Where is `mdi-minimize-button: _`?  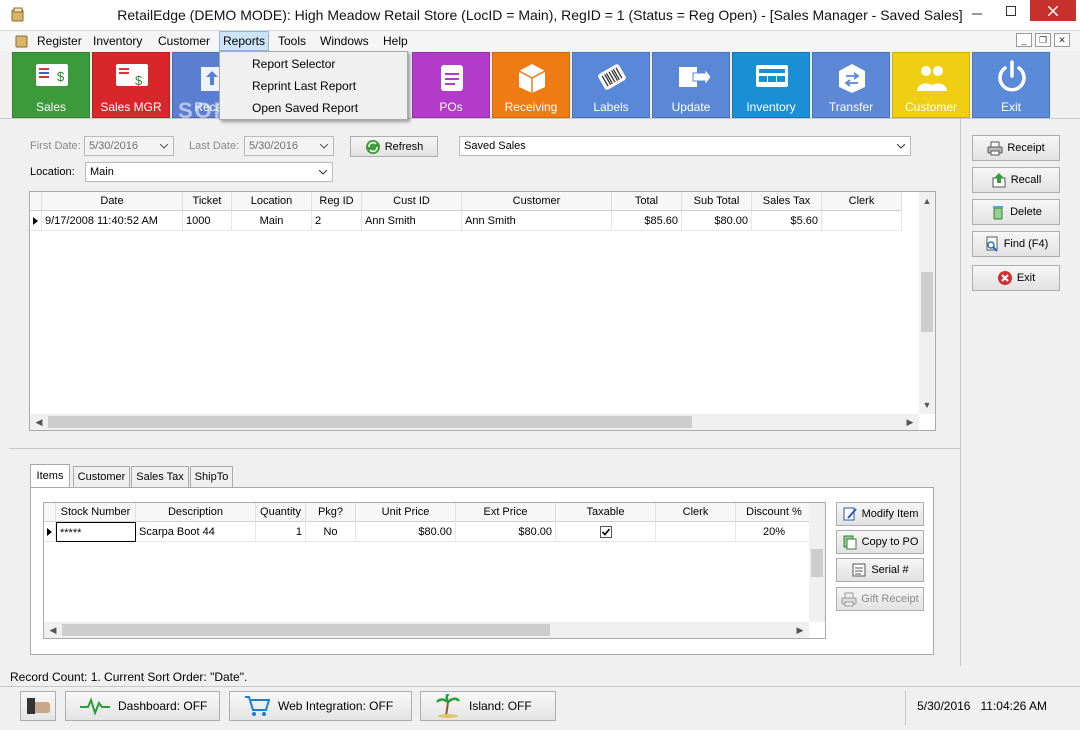
mdi-minimize-button: _ is located at coordinates (1024, 40).